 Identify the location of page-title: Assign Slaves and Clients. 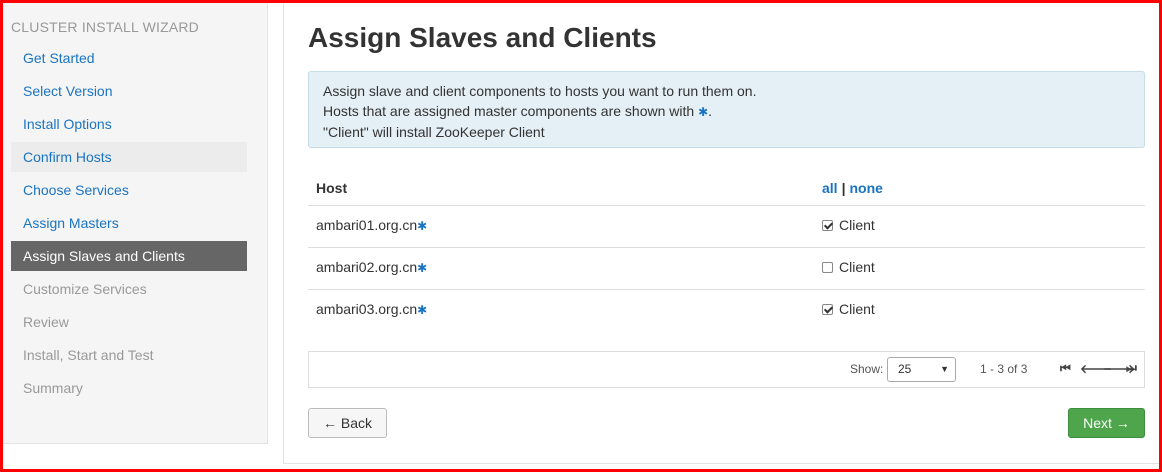
(482, 37).